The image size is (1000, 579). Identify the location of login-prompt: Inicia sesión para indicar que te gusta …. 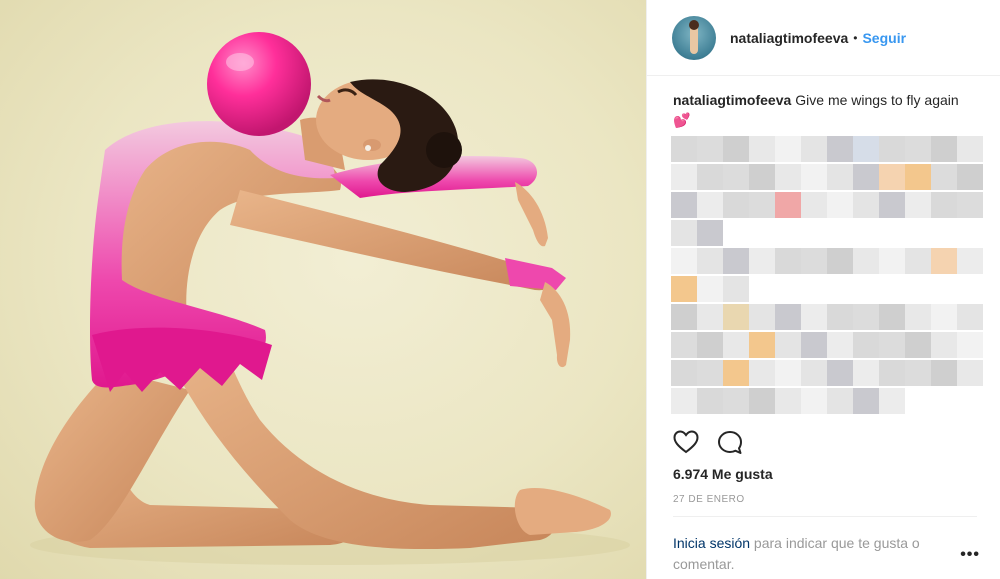
(818, 554).